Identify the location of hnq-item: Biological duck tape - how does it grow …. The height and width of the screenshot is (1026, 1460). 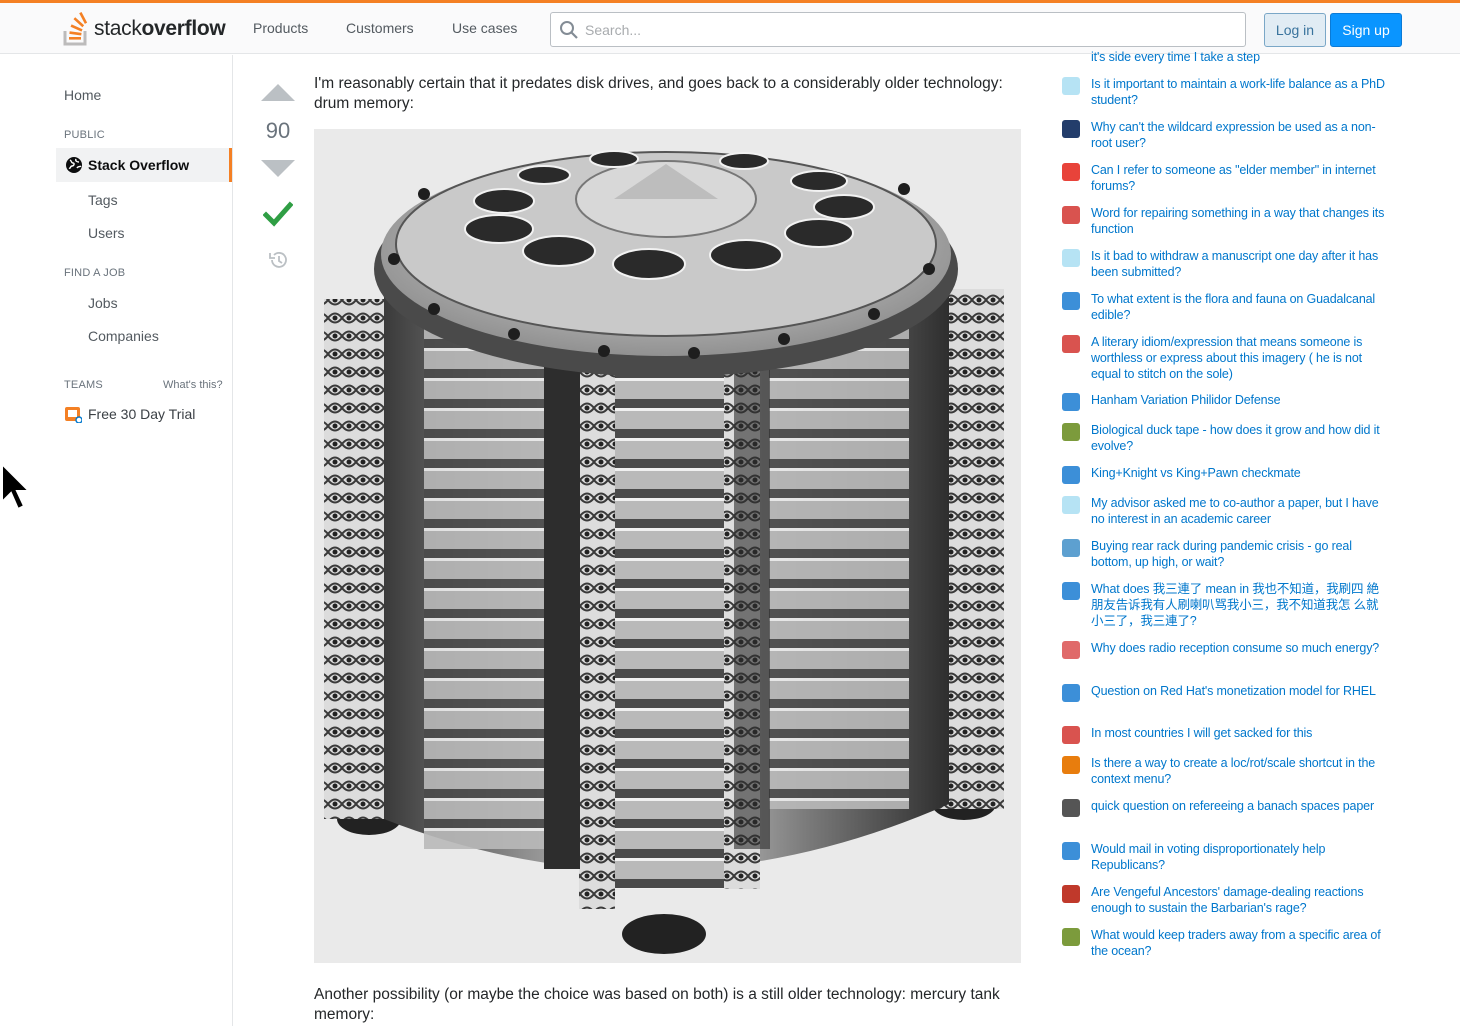
(1223, 438).